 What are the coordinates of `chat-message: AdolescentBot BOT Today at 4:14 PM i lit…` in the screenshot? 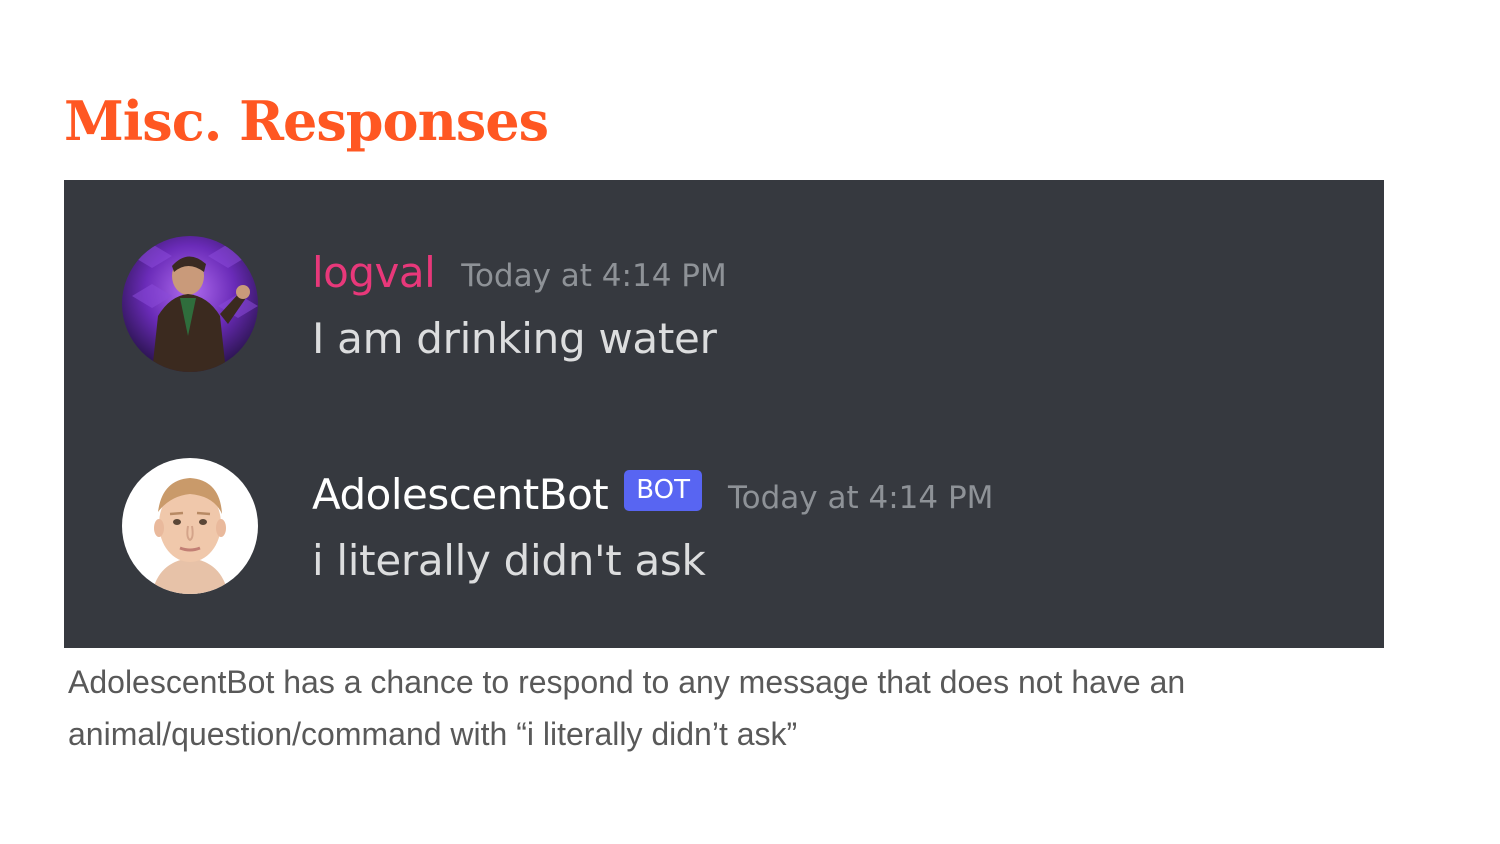 It's located at (724, 528).